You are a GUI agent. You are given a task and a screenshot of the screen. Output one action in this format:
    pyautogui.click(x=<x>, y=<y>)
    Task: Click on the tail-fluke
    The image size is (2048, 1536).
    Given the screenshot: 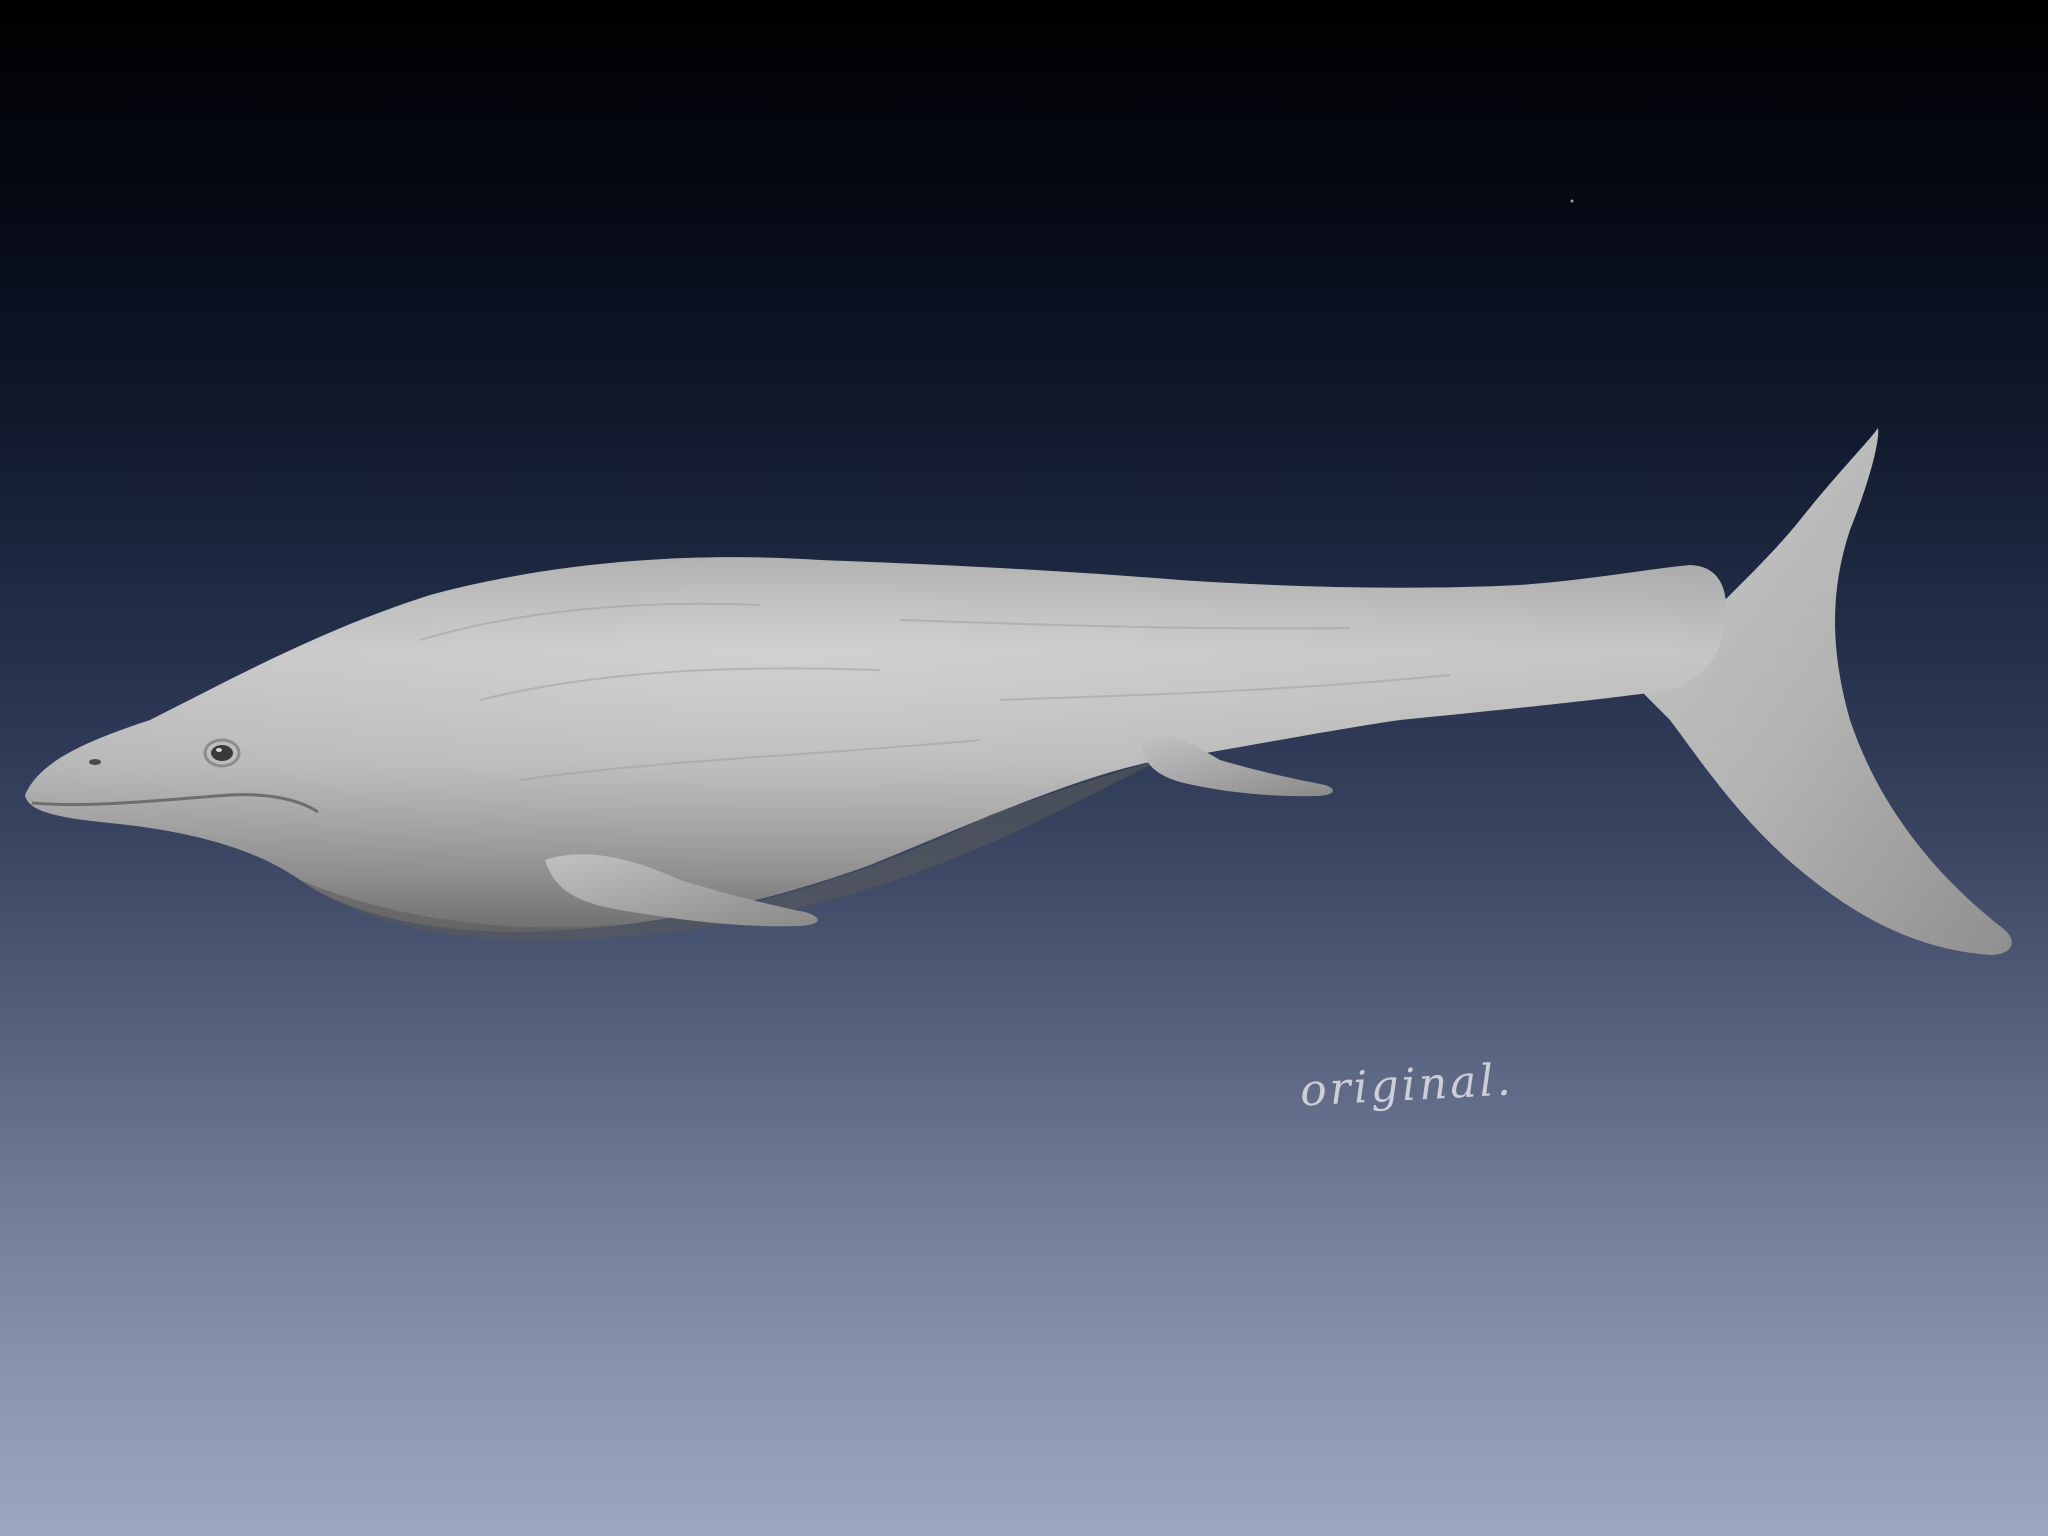 What is the action you would take?
    pyautogui.click(x=1826, y=691)
    